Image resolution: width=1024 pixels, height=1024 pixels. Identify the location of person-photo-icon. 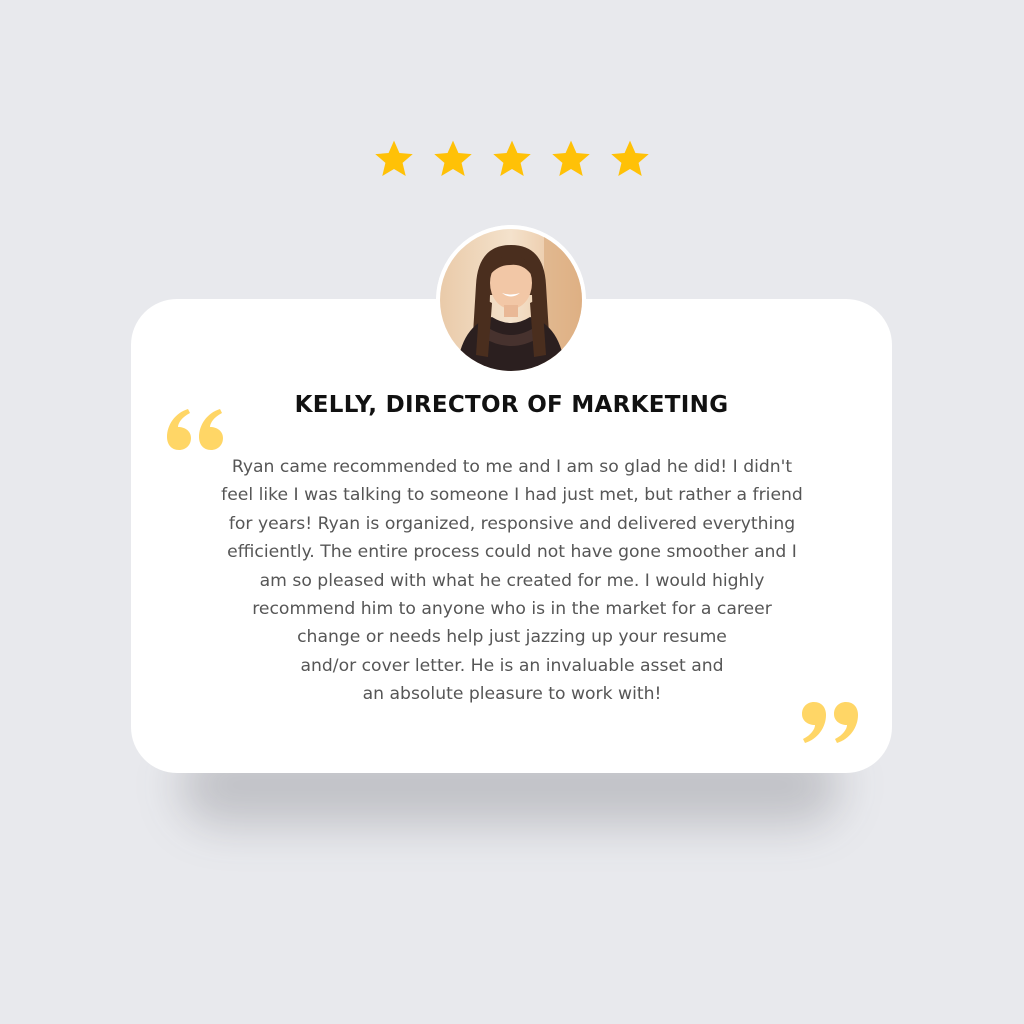
(511, 300).